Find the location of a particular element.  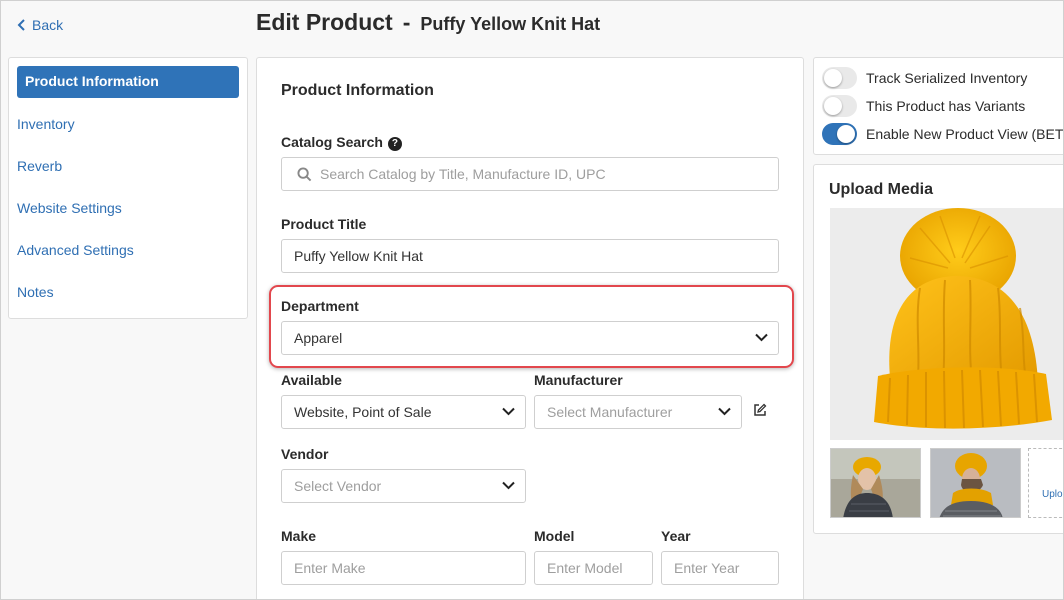

variants-row: This Product has Variants is located at coordinates (923, 106).